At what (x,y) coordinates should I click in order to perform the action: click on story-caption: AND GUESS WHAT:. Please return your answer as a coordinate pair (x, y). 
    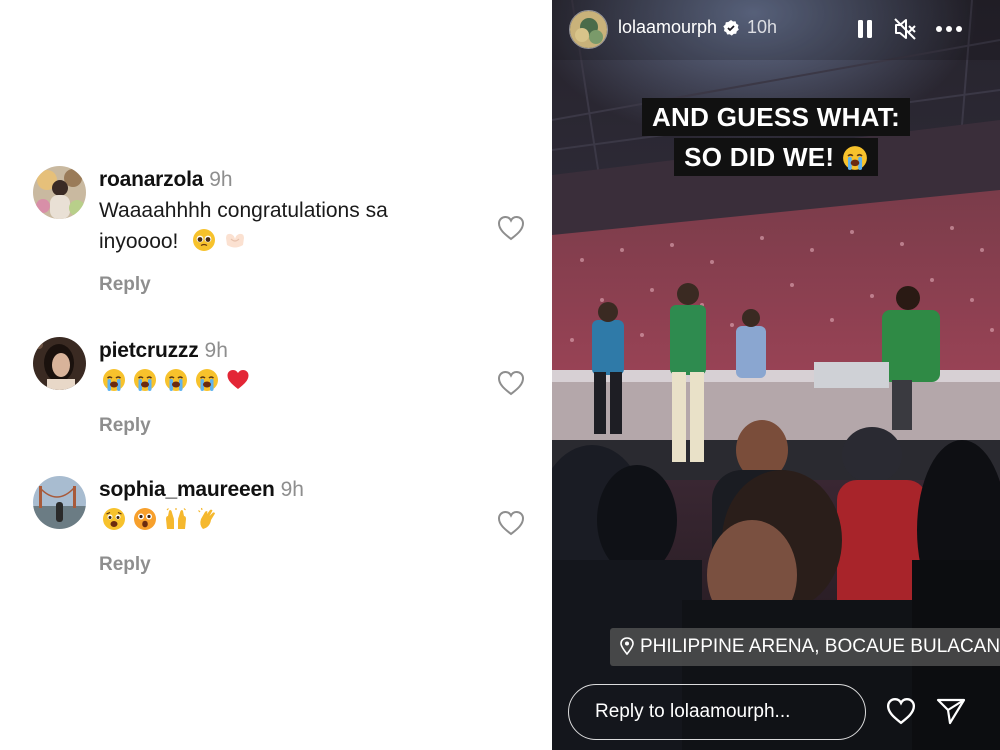
    Looking at the image, I should click on (776, 117).